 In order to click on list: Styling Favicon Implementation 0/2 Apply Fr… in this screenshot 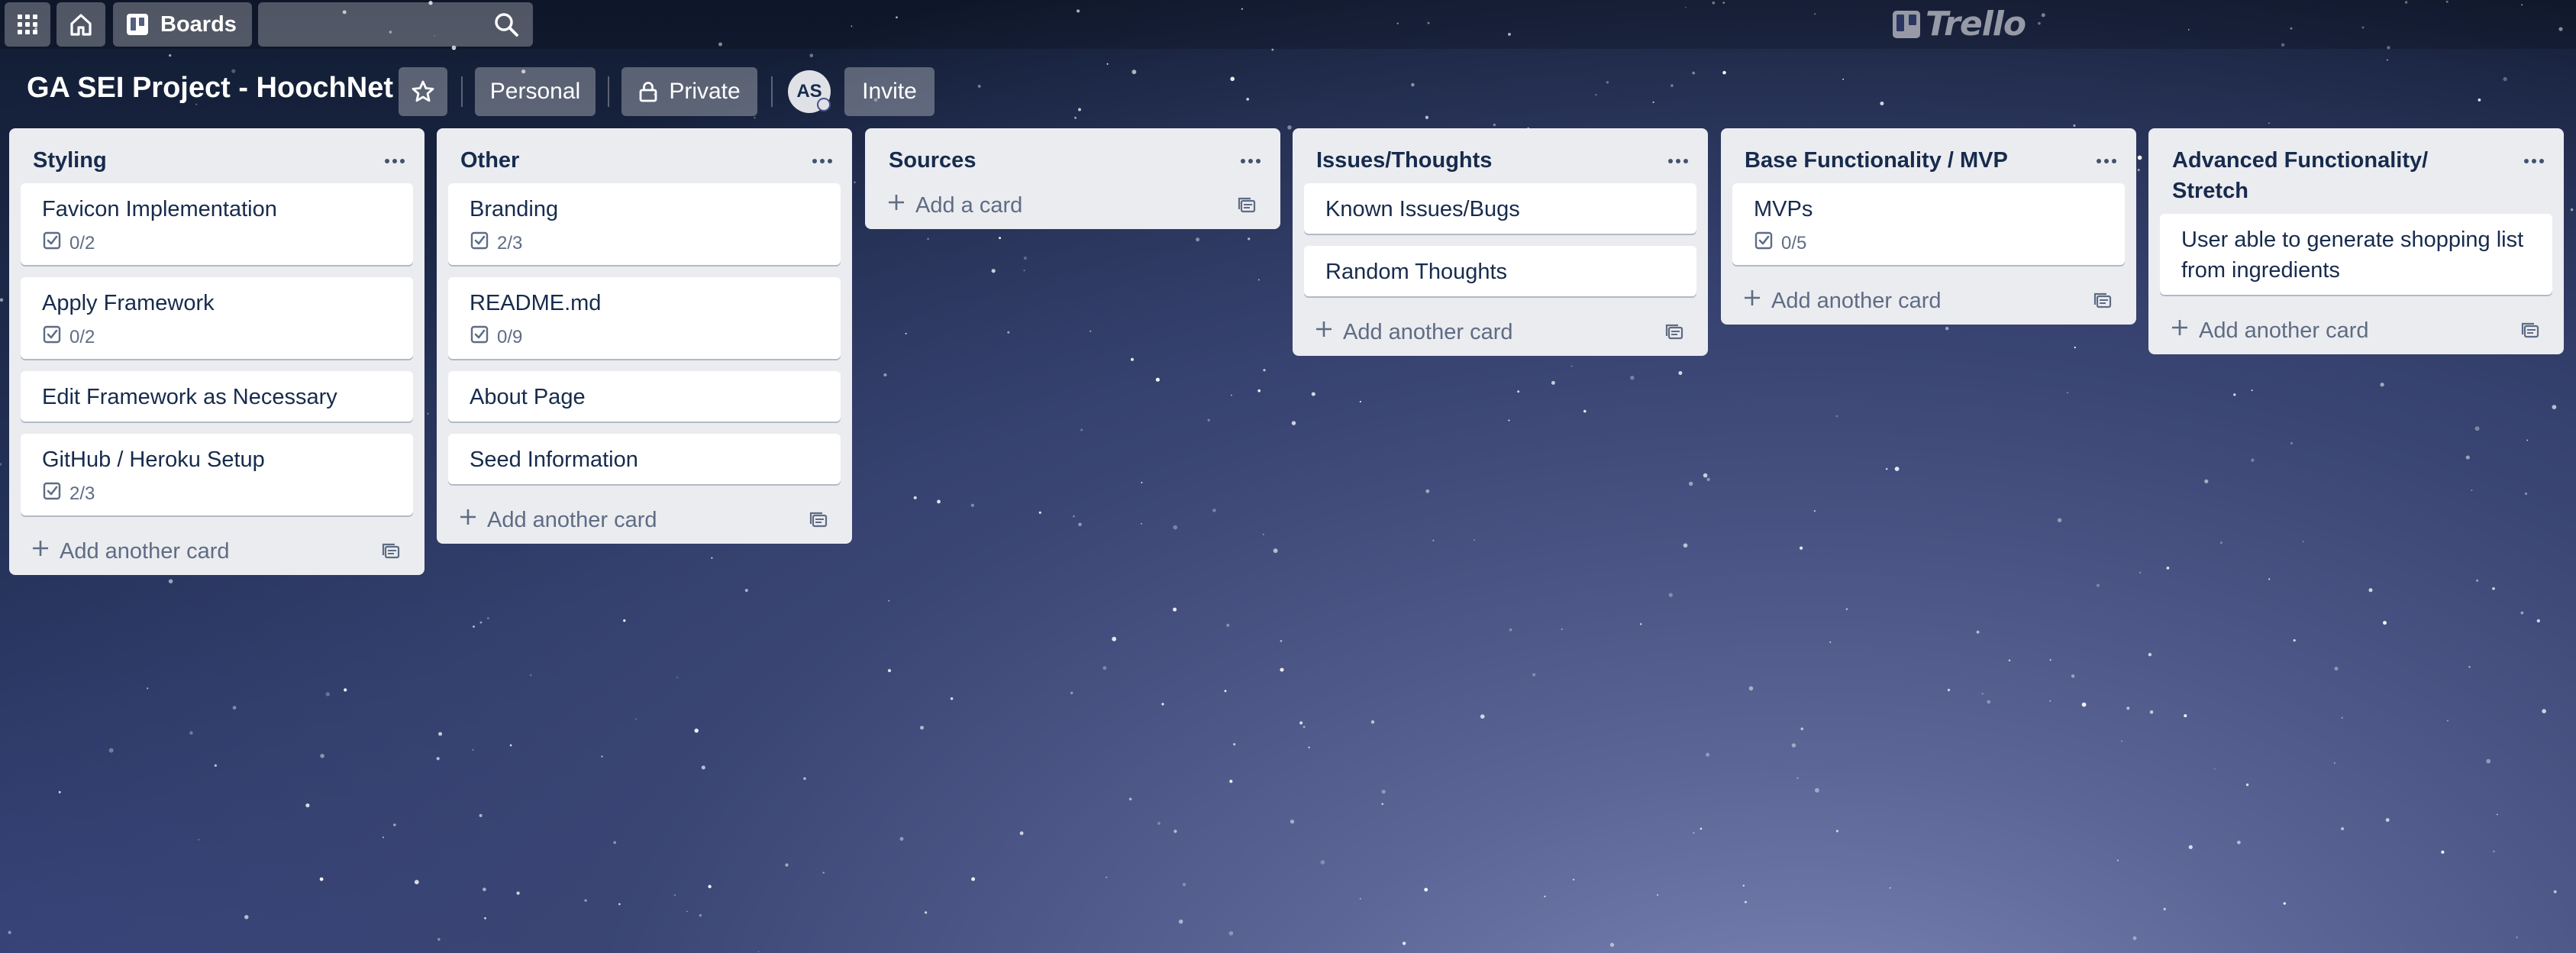, I will do `click(216, 351)`.